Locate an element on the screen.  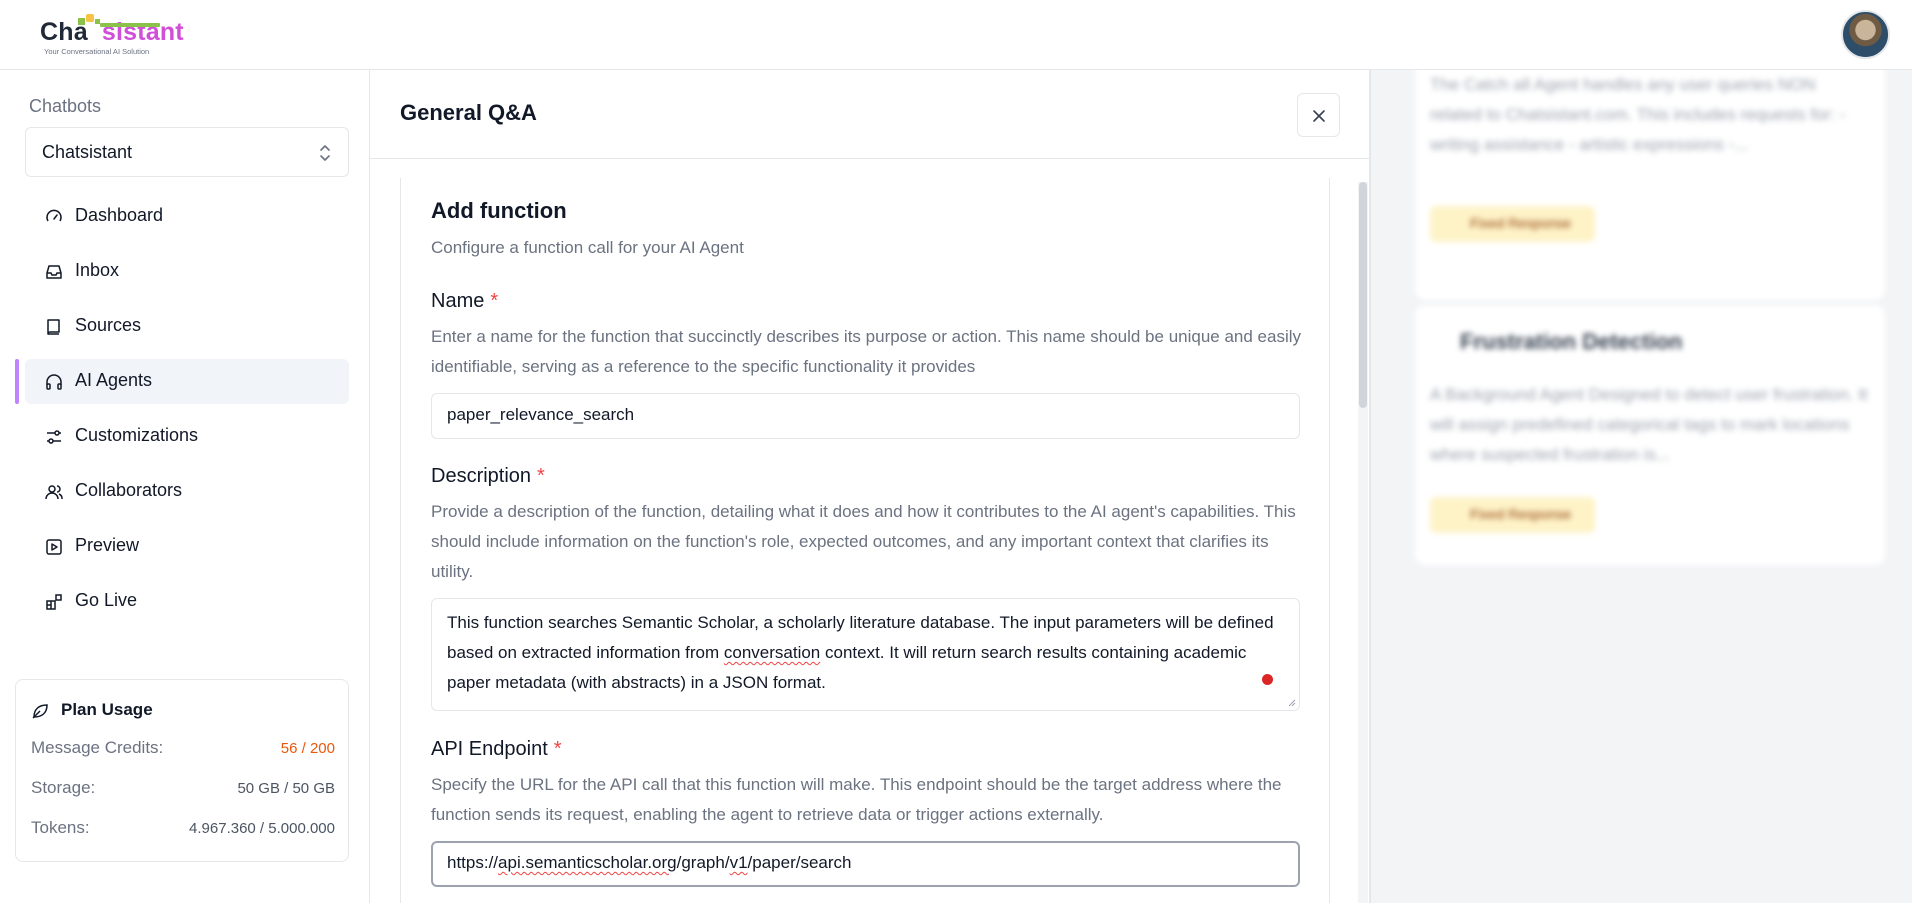
robot-logo-icon is located at coordinates (119, 23).